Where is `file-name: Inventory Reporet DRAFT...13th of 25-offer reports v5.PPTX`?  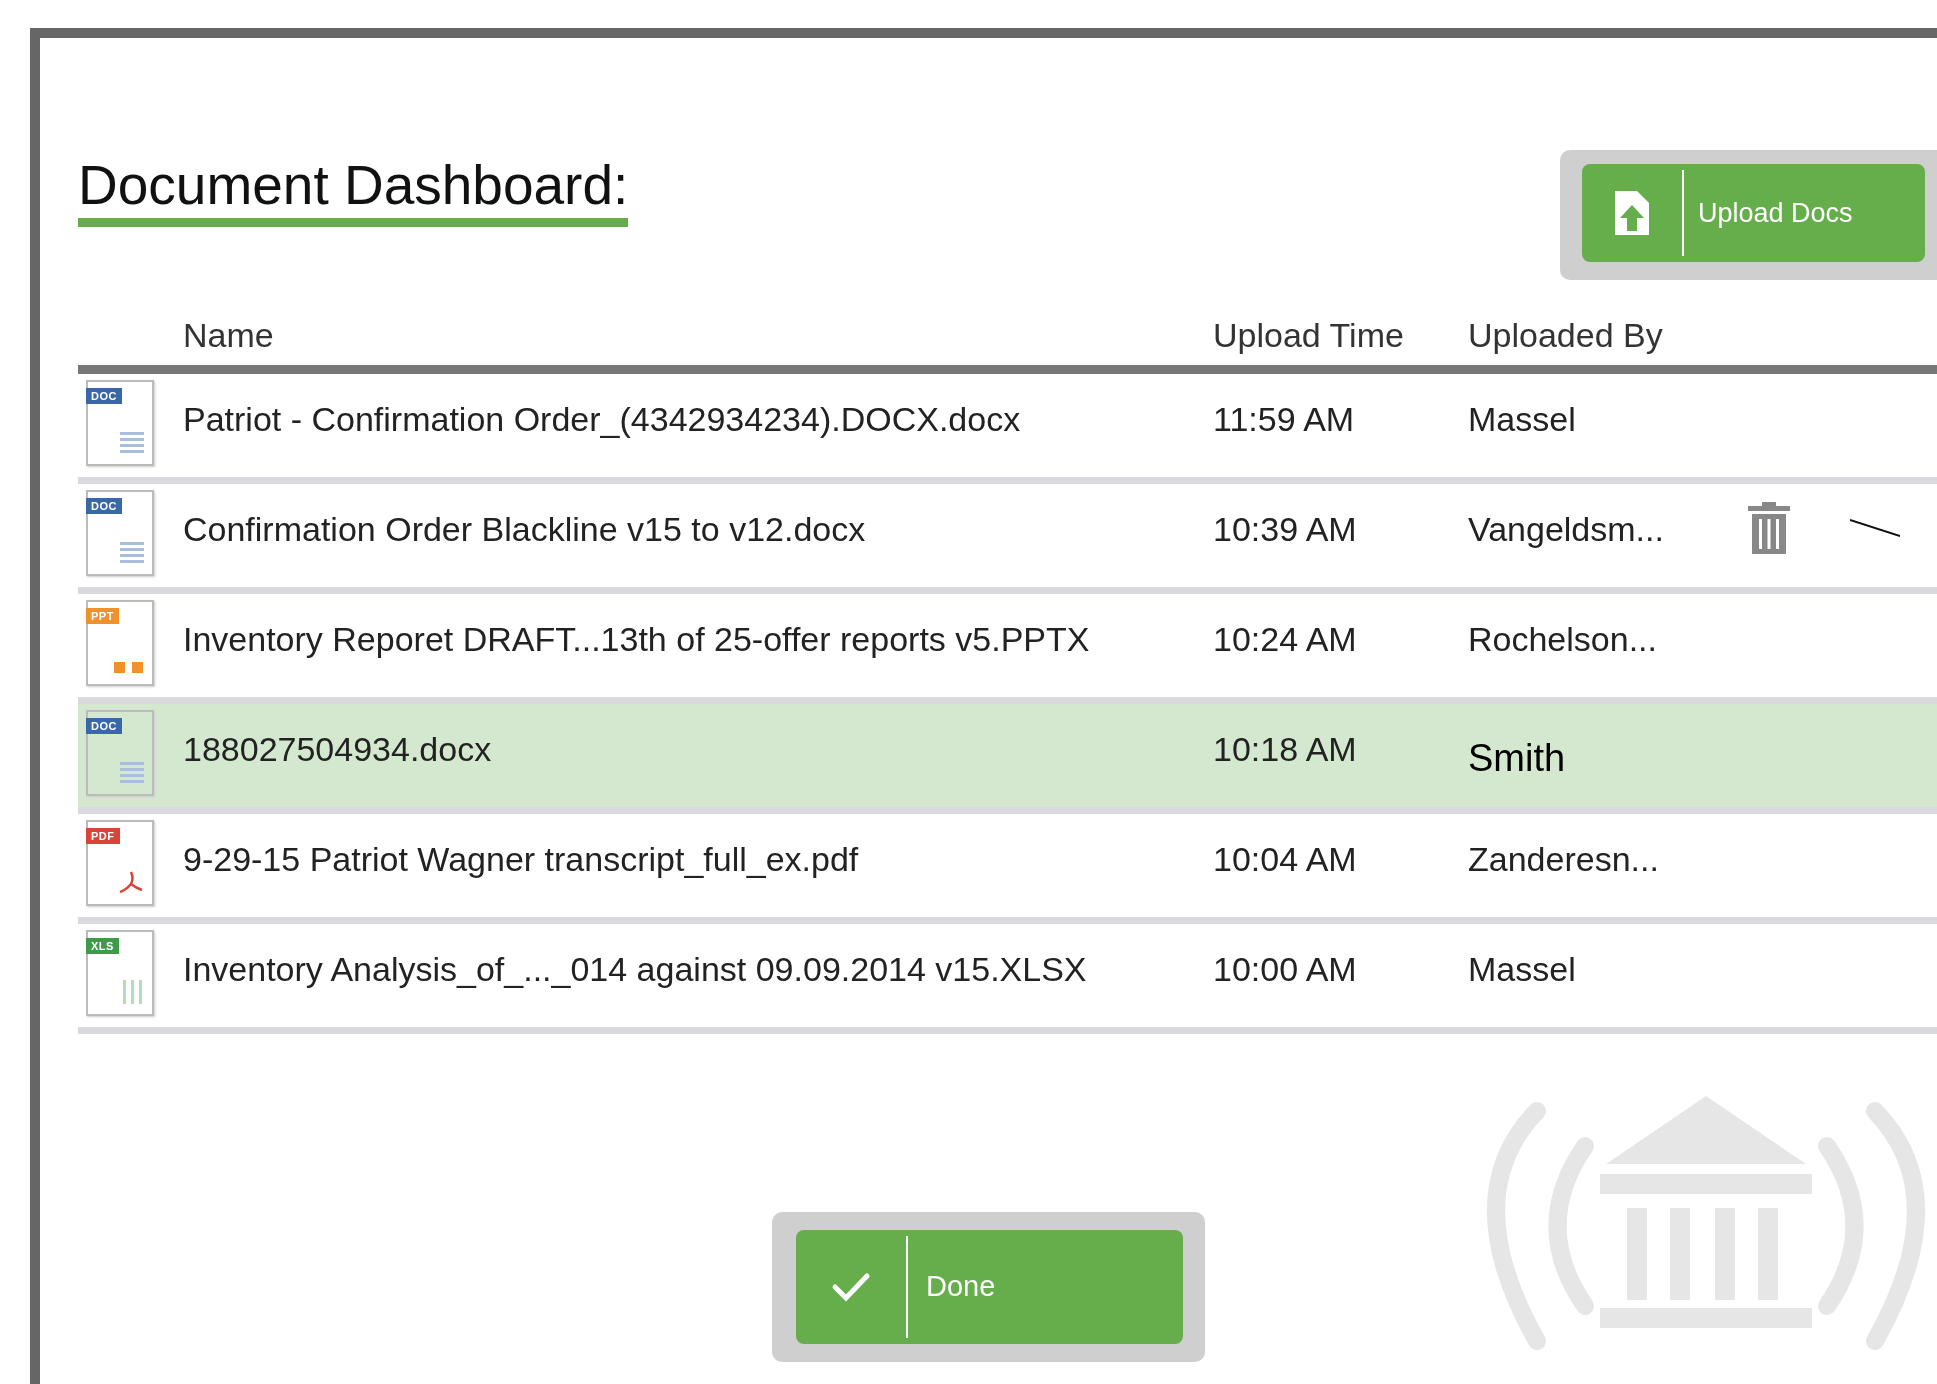
file-name: Inventory Reporet DRAFT...13th of 25-offer reports v5.PPTX is located at coordinates (637, 639).